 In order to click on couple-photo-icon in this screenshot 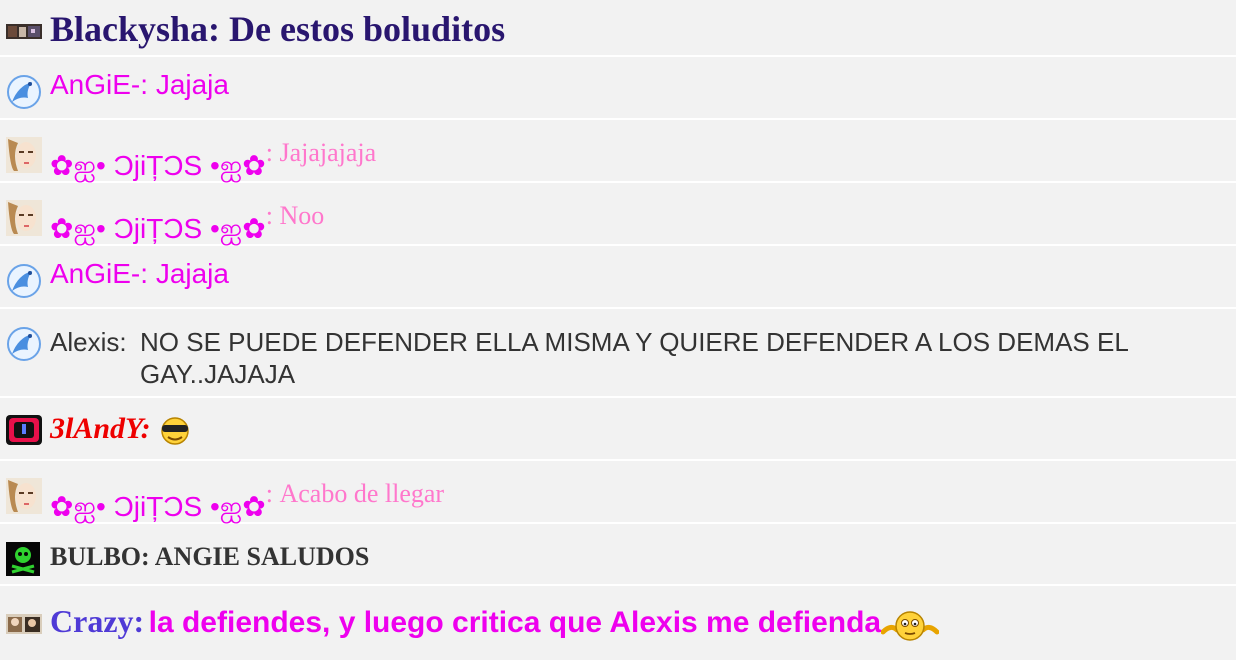, I will do `click(24, 624)`.